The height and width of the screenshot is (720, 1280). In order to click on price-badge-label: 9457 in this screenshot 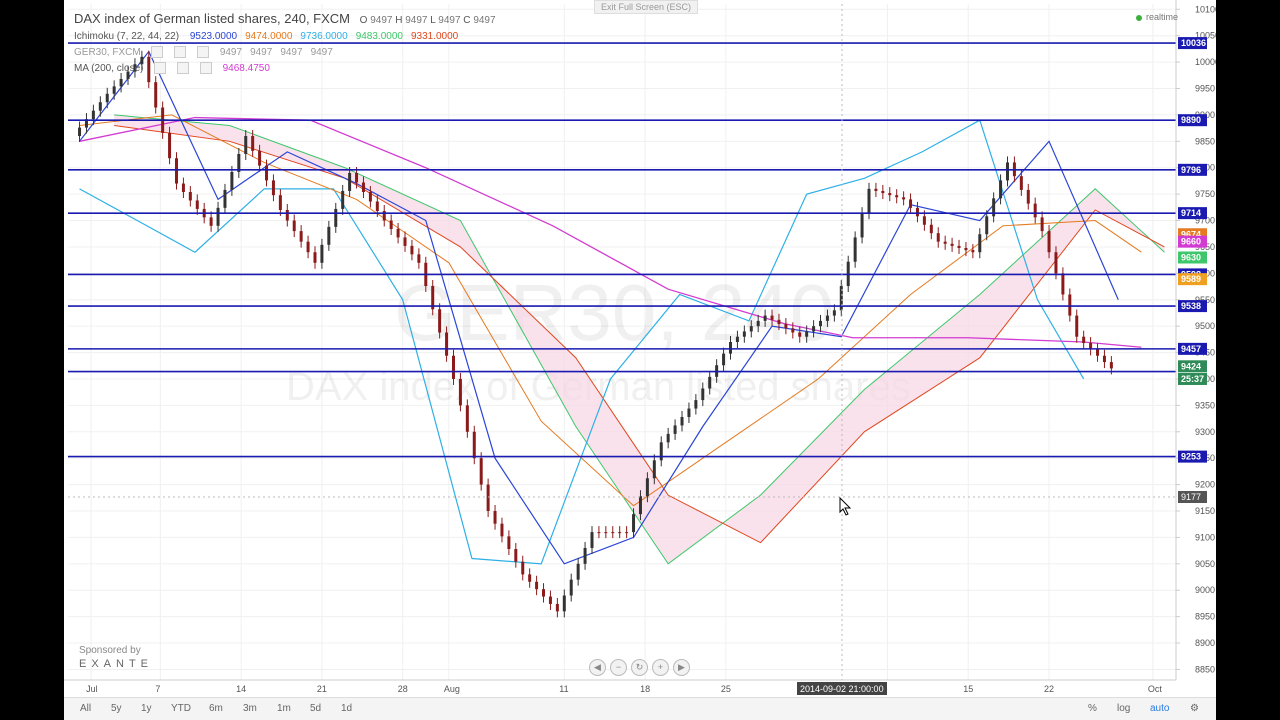, I will do `click(1191, 349)`.